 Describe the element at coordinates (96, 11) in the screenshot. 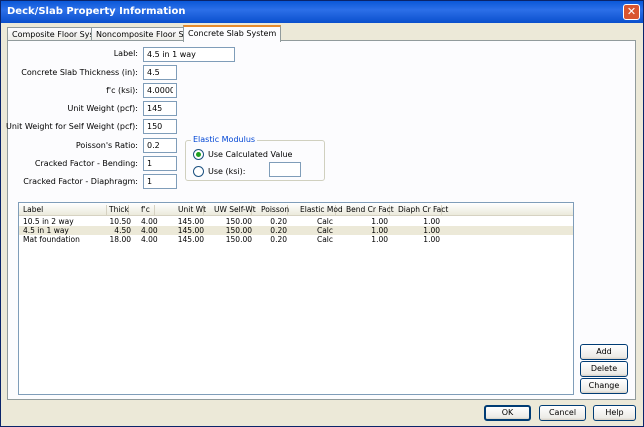

I see `window-title: Deck/Slab Property Information` at that location.